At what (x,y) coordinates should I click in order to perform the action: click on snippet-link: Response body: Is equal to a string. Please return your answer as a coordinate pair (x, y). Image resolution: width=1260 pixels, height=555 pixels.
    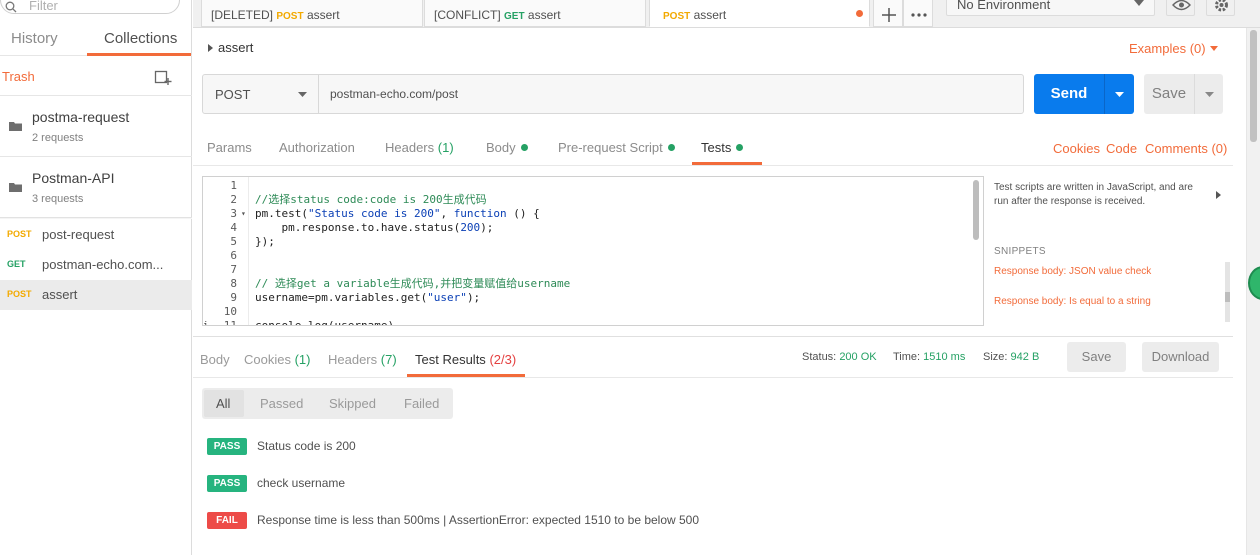
    Looking at the image, I should click on (1072, 301).